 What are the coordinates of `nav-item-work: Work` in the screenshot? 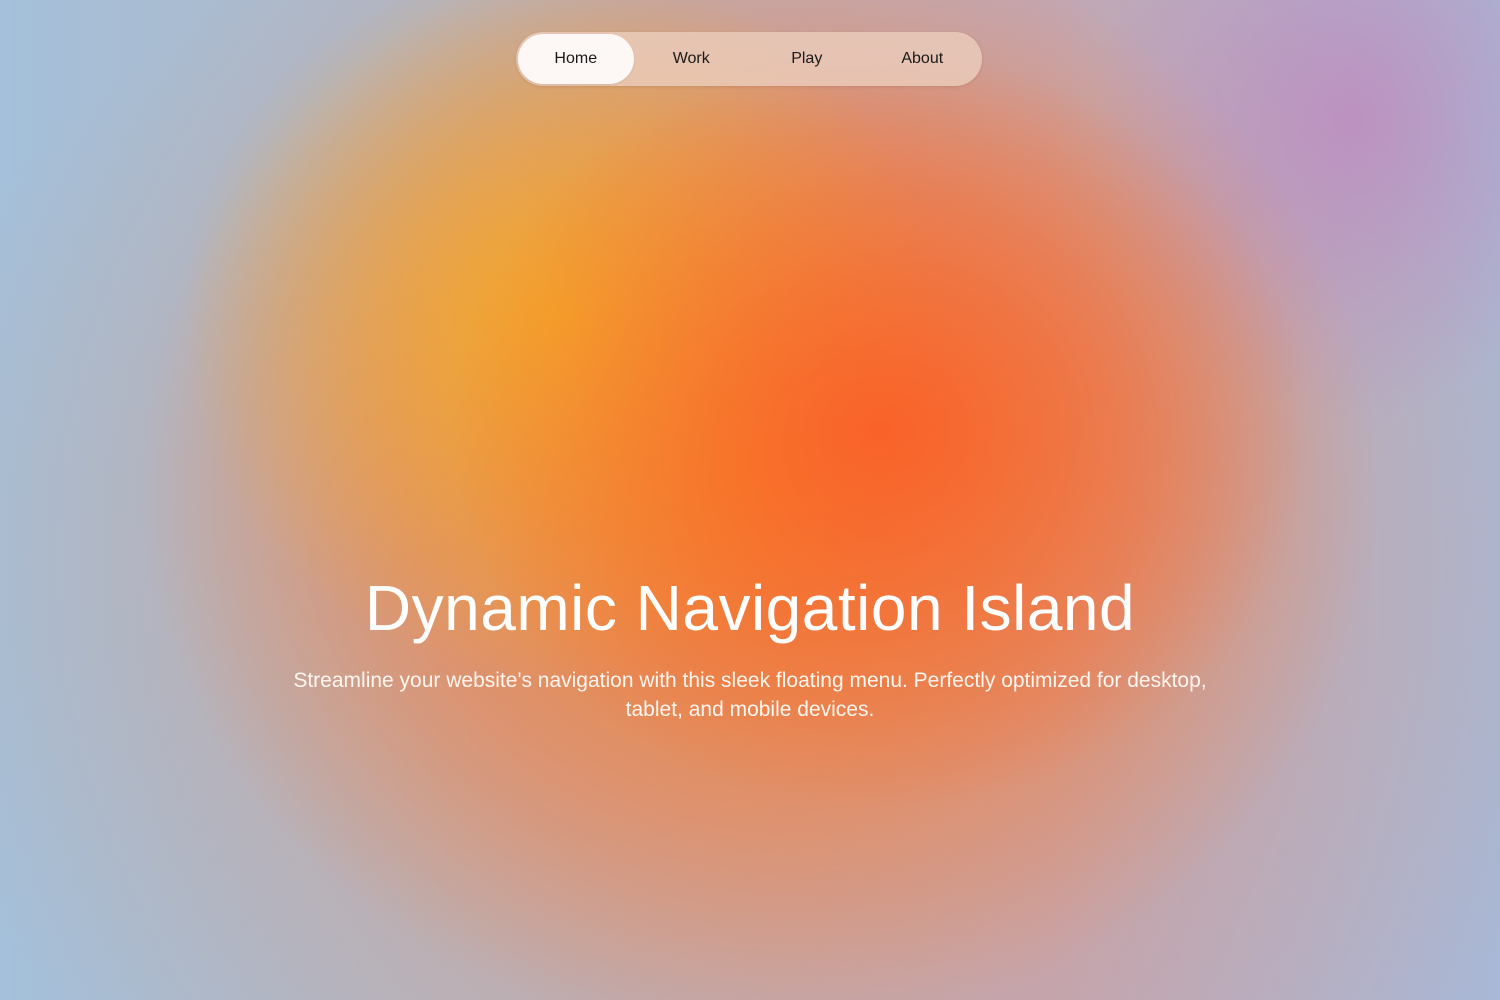 It's located at (692, 59).